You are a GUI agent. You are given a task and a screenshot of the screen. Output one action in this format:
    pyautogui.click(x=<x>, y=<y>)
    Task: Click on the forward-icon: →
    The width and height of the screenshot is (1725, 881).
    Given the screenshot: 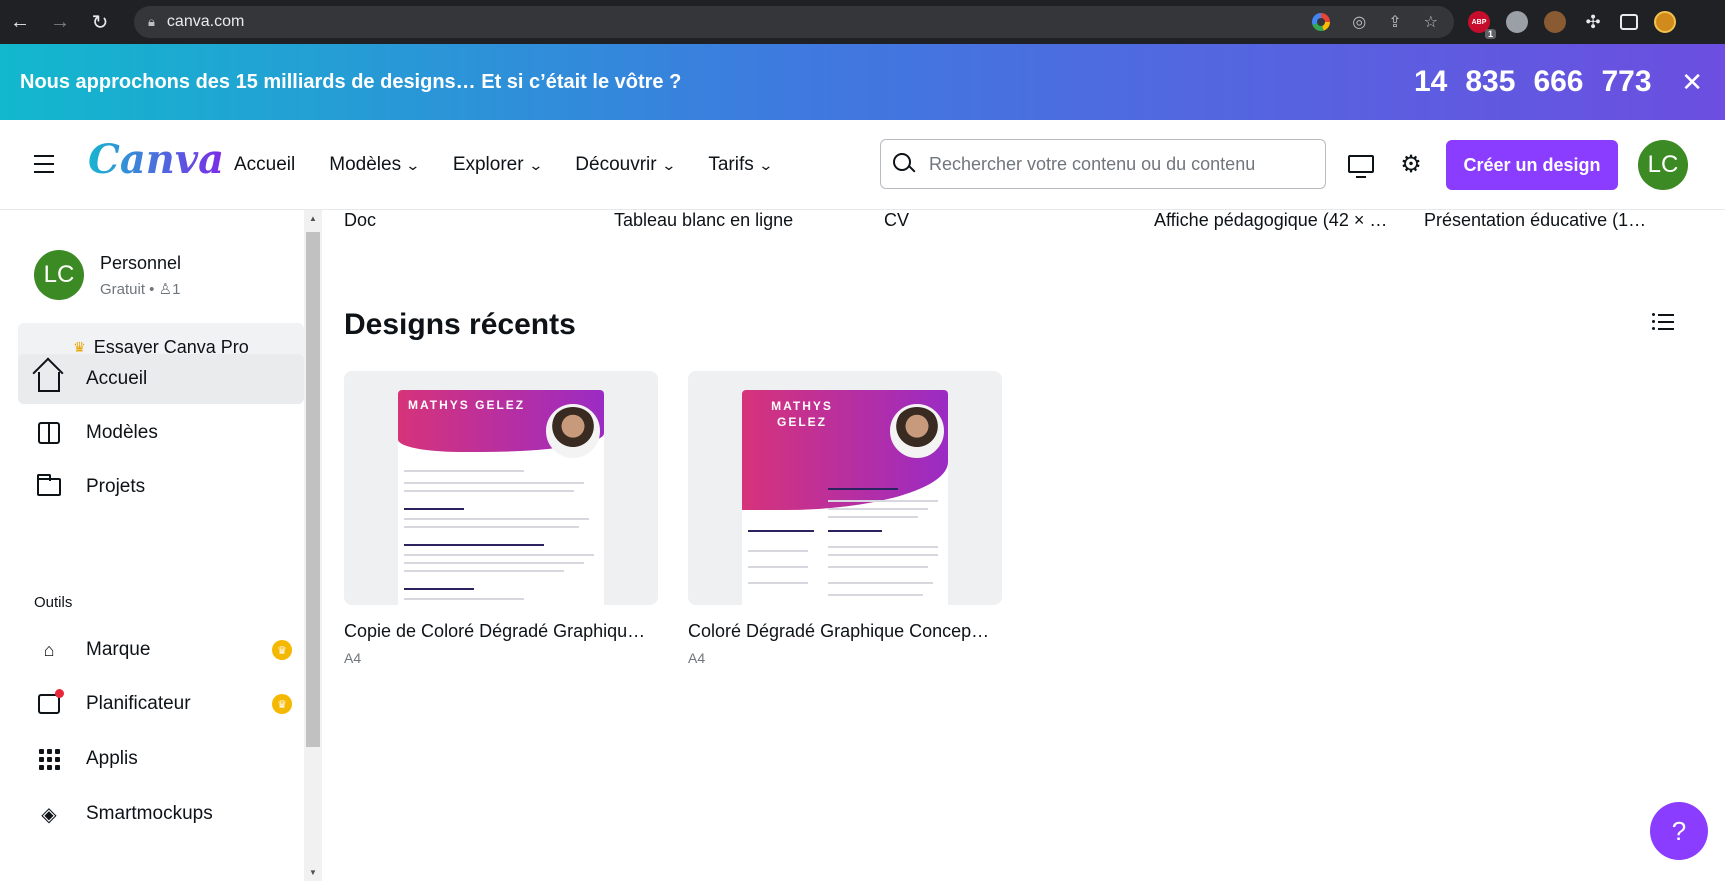 What is the action you would take?
    pyautogui.click(x=60, y=22)
    